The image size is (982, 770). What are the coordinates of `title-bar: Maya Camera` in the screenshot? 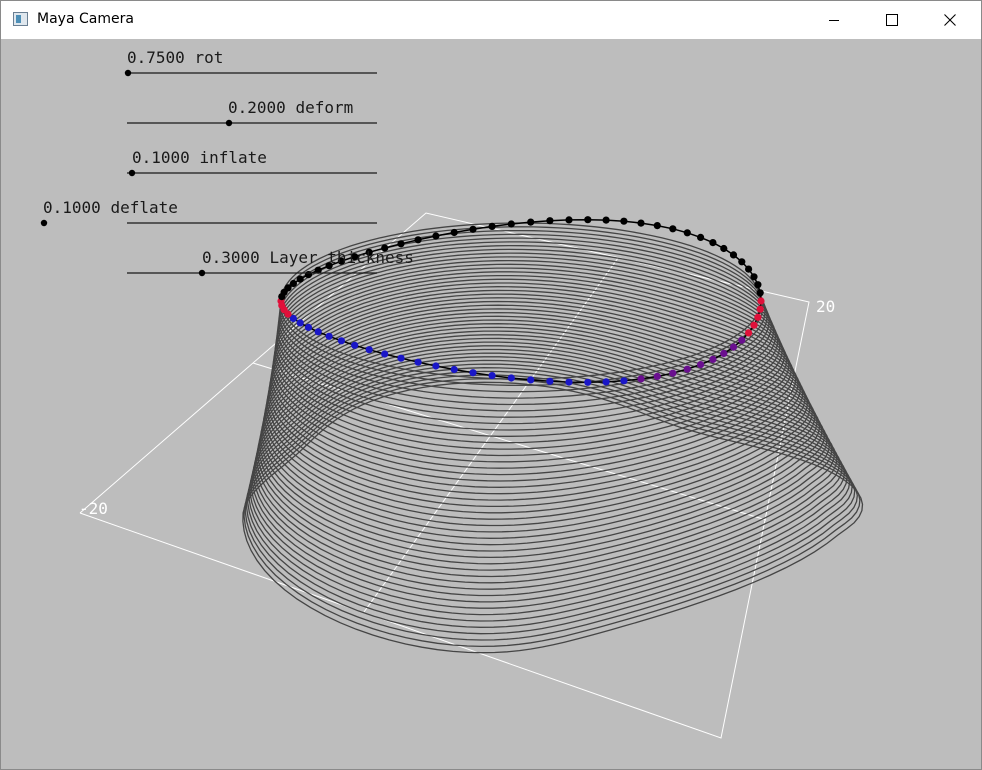 It's located at (491, 20).